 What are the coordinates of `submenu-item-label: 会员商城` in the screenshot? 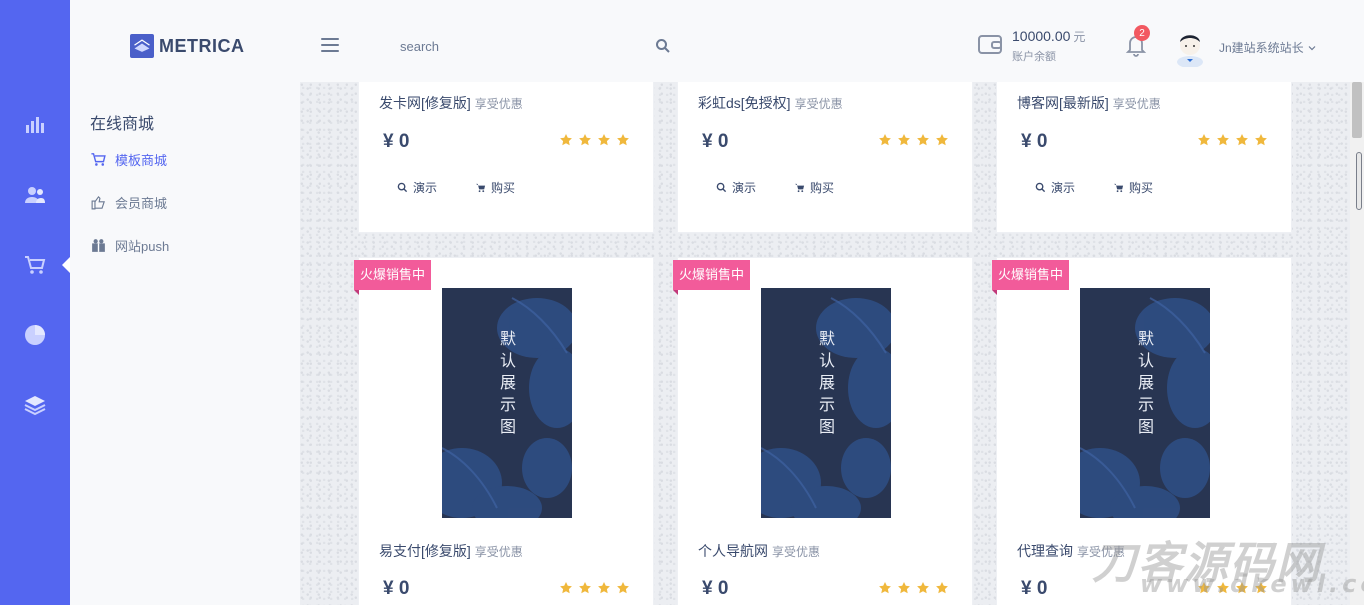 It's located at (141, 203).